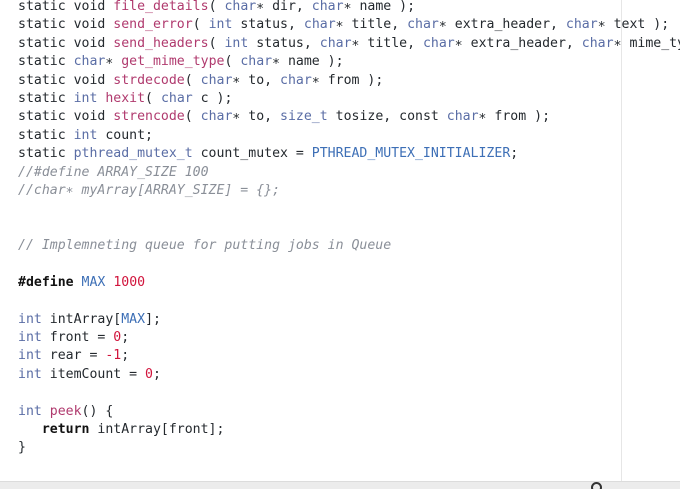 This screenshot has width=680, height=489. Describe the element at coordinates (349, 173) in the screenshot. I see `code-line: //#define ARRAY_SIZE 100` at that location.